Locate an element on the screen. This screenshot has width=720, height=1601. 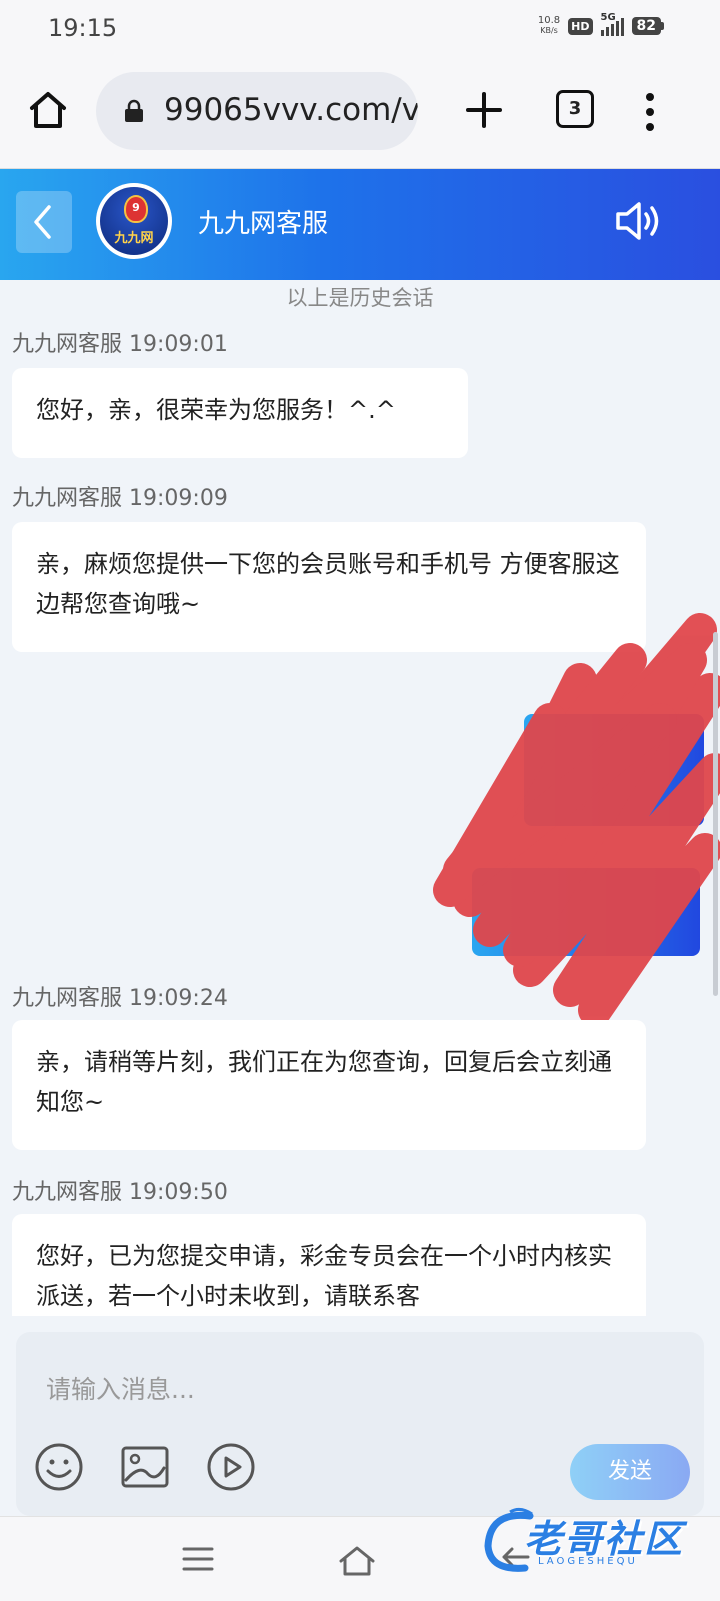
chat-header: 9 九九网 九九网客服 is located at coordinates (360, 224).